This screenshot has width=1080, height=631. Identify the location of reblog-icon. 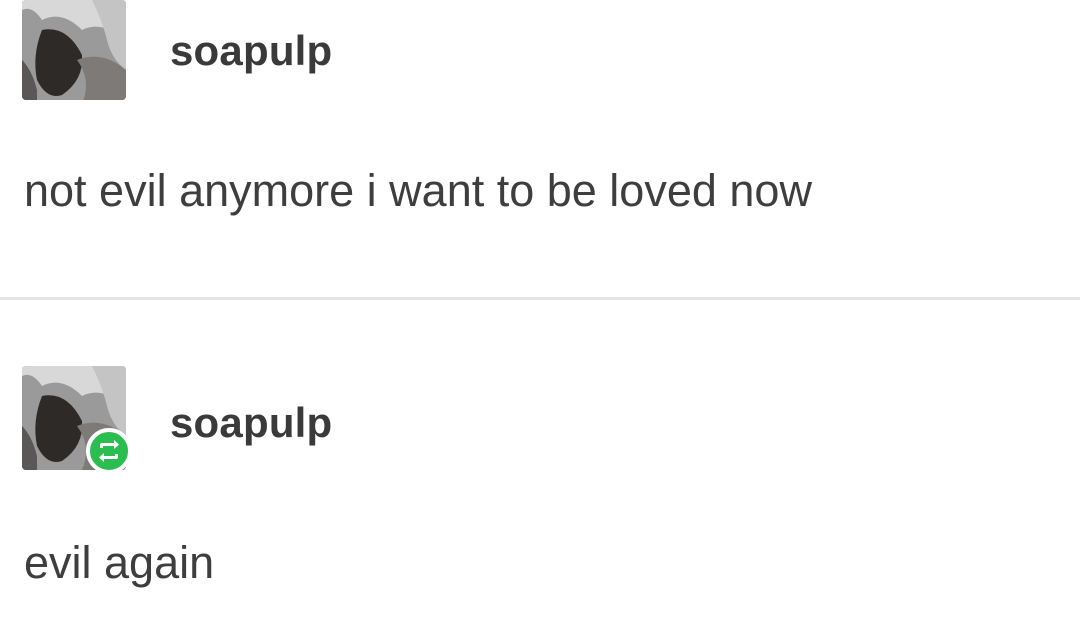
(109, 451).